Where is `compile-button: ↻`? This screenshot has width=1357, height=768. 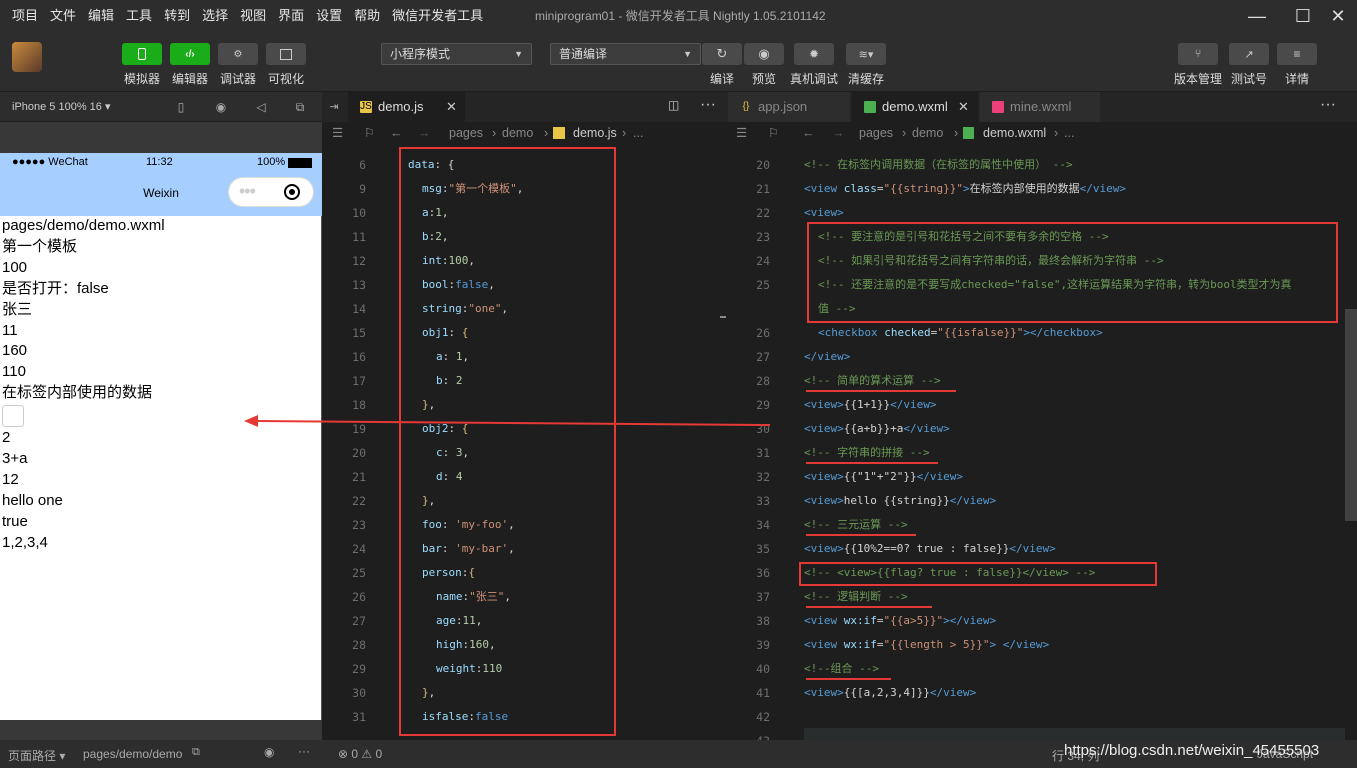 compile-button: ↻ is located at coordinates (722, 54).